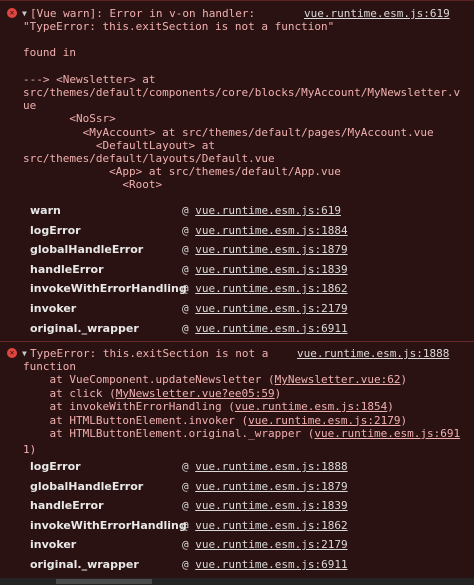 The image size is (474, 585). Describe the element at coordinates (149, 353) in the screenshot. I see `message-header-text: TypeError: this.exitSection is not a` at that location.